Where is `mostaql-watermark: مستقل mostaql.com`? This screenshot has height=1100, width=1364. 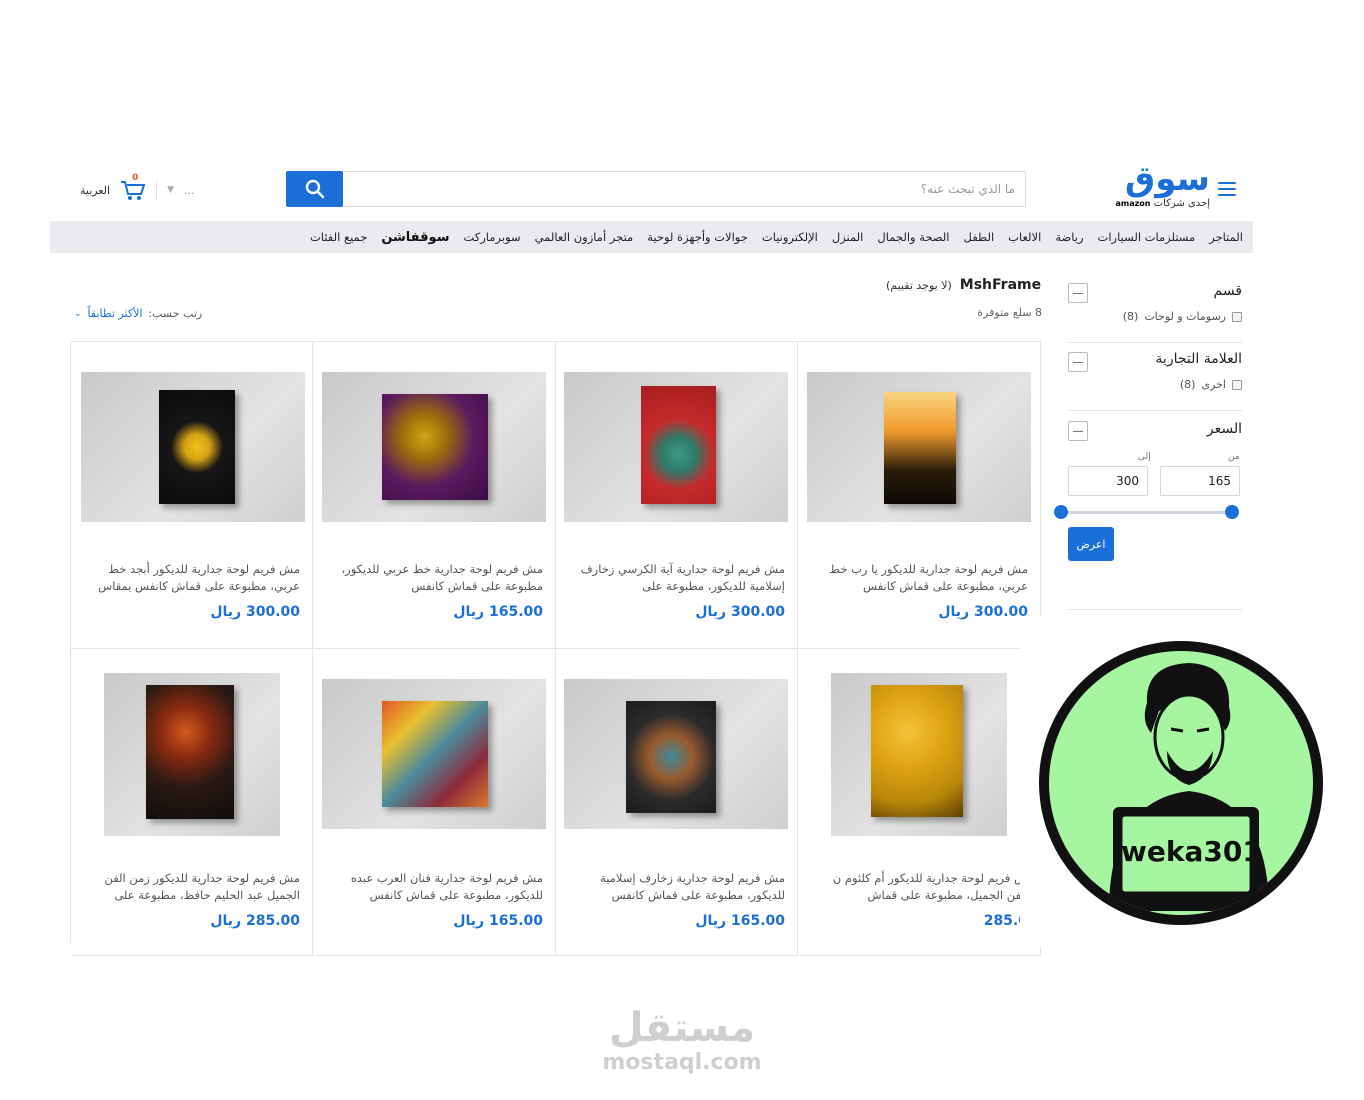 mostaql-watermark: مستقل mostaql.com is located at coordinates (682, 1045).